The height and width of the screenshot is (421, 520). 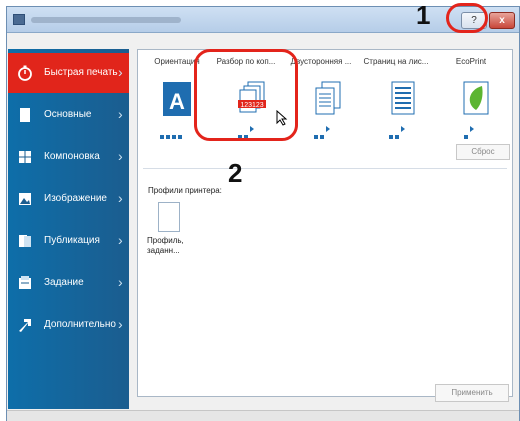 What do you see at coordinates (25, 282) in the screenshot?
I see `job-icon` at bounding box center [25, 282].